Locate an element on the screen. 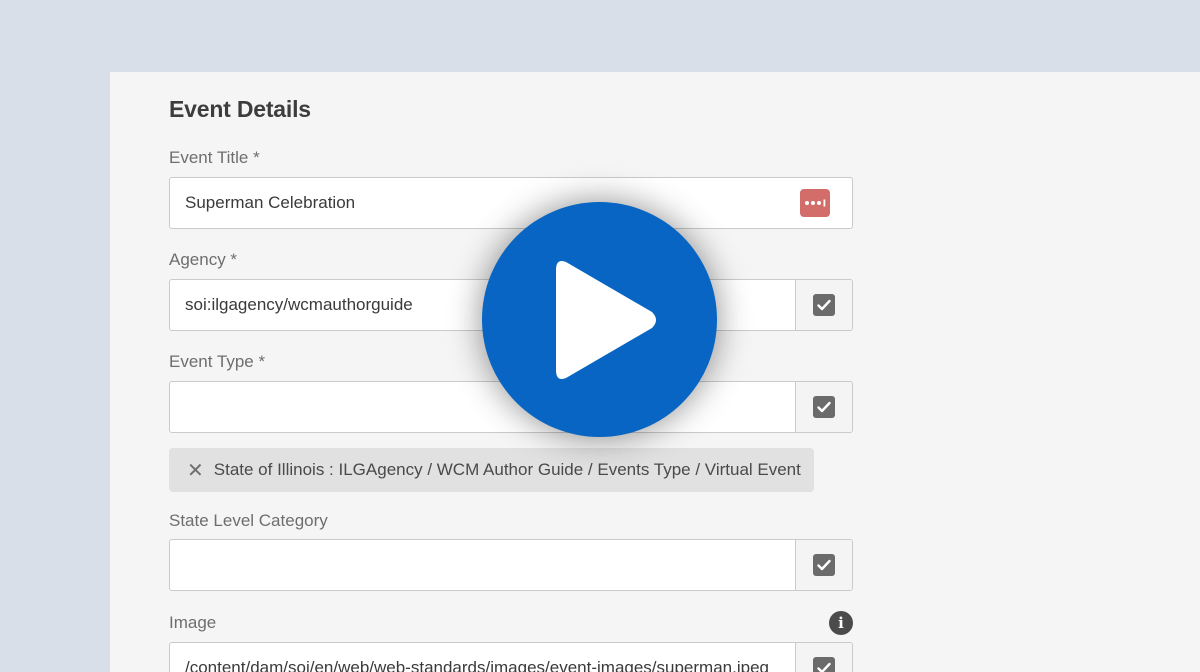  info-icon: i is located at coordinates (841, 623).